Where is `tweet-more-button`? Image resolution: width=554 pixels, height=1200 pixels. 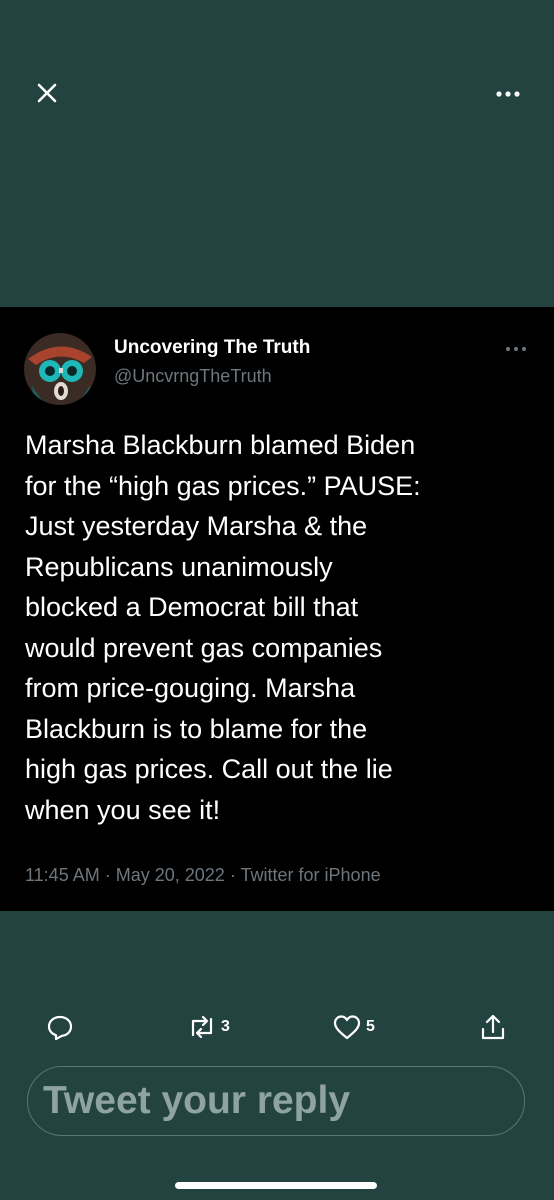
tweet-more-button is located at coordinates (516, 349).